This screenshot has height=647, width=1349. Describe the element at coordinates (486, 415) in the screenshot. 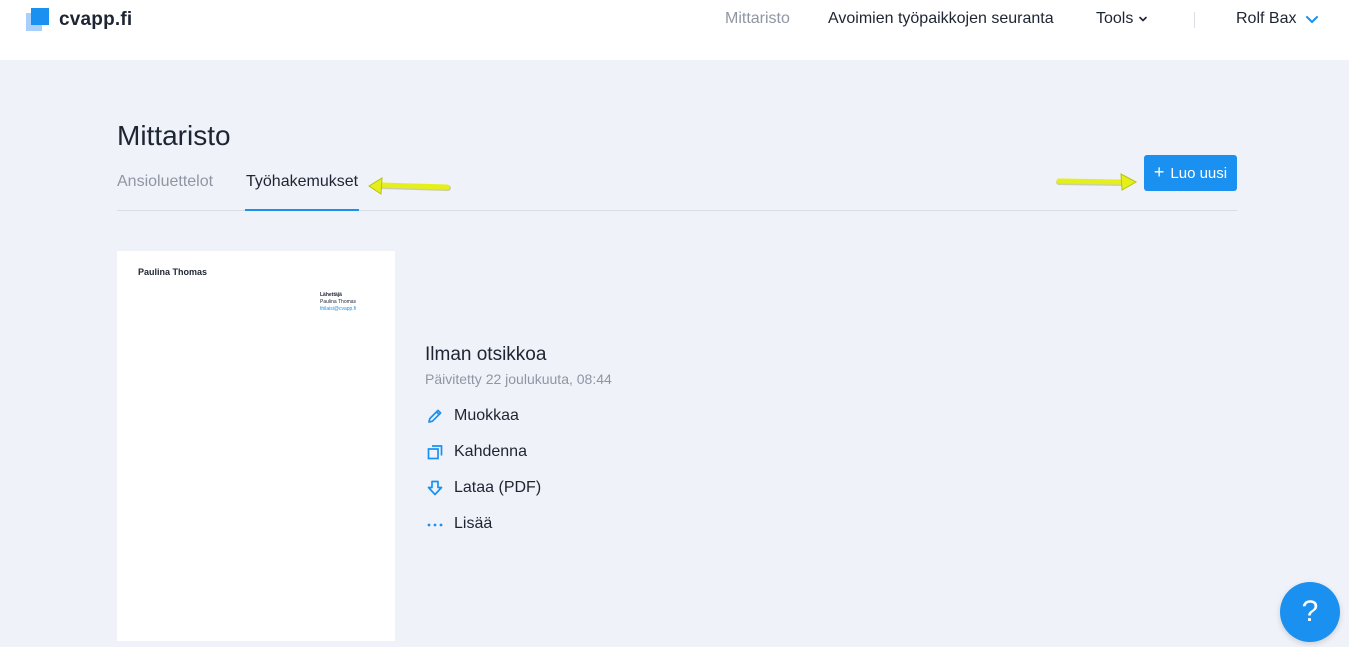

I see `edit-action-label: Muokkaa` at that location.